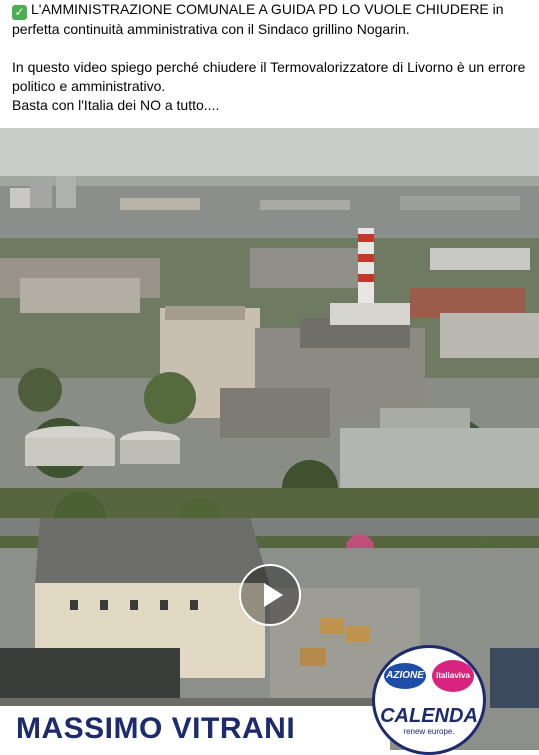 This screenshot has height=755, width=539. What do you see at coordinates (19, 12) in the screenshot?
I see `check-mark-icon: ✓` at bounding box center [19, 12].